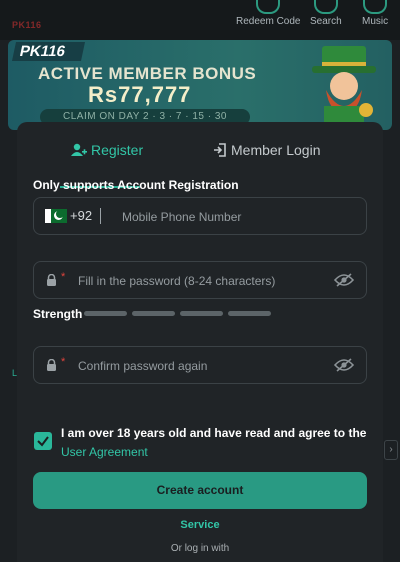 This screenshot has width=400, height=562. I want to click on banner-title: ACTIVE MEMBER BONUS, so click(147, 73).